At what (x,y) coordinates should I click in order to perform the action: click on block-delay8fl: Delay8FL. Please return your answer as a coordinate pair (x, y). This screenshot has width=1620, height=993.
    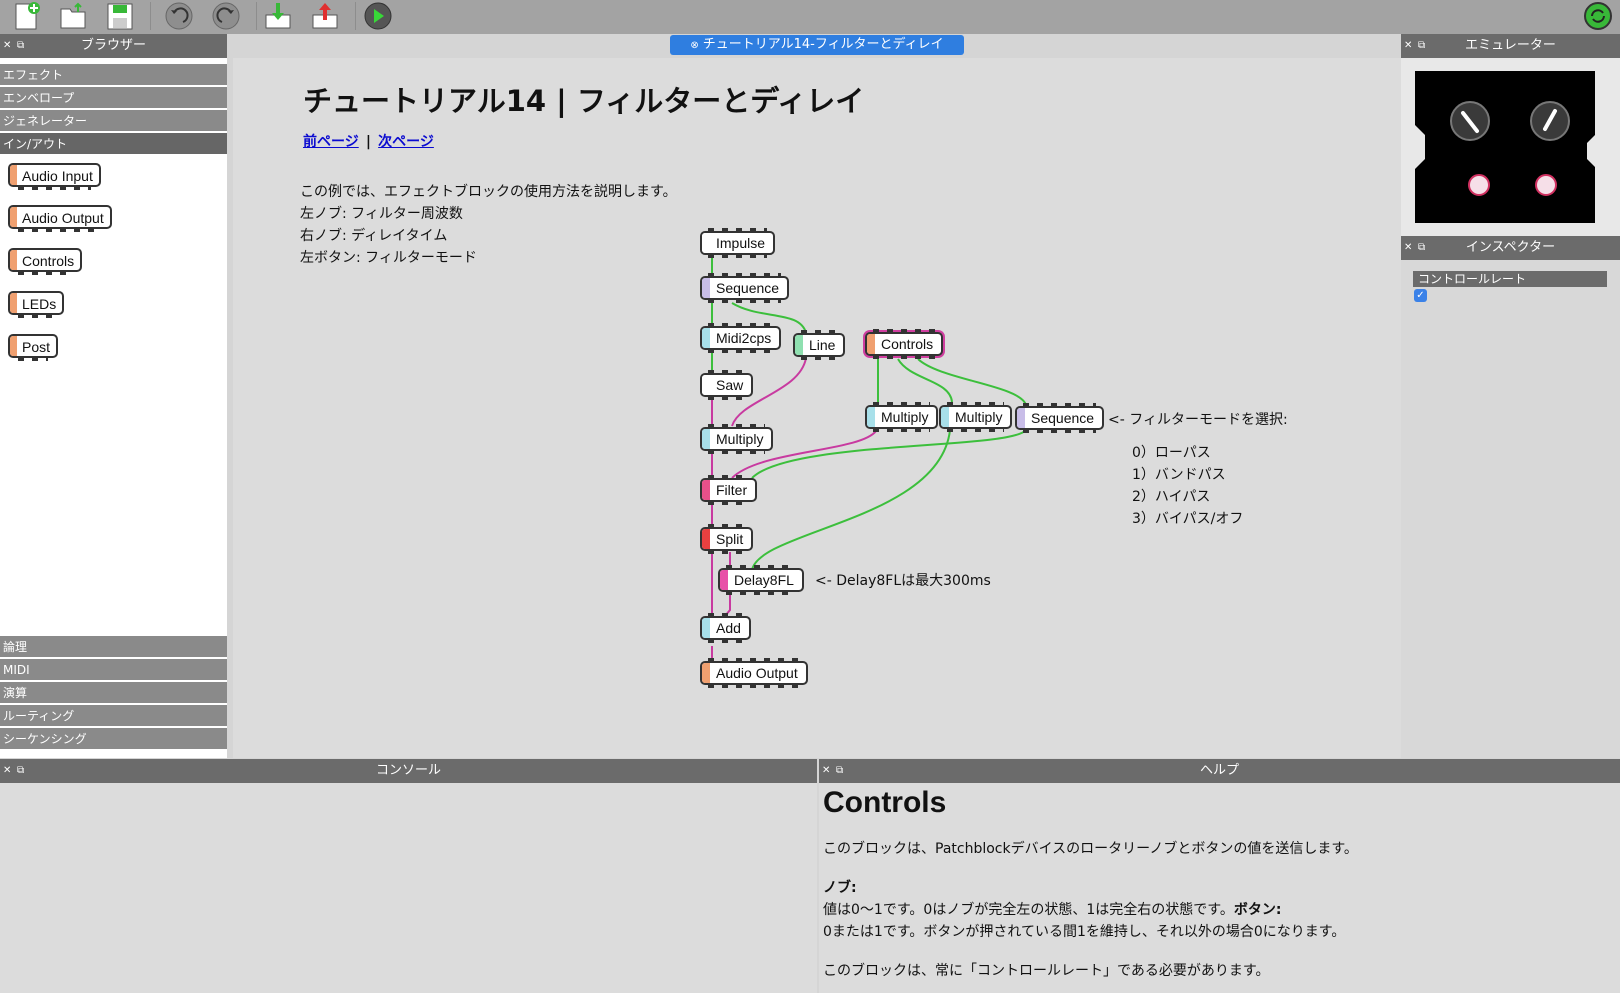
    Looking at the image, I should click on (761, 580).